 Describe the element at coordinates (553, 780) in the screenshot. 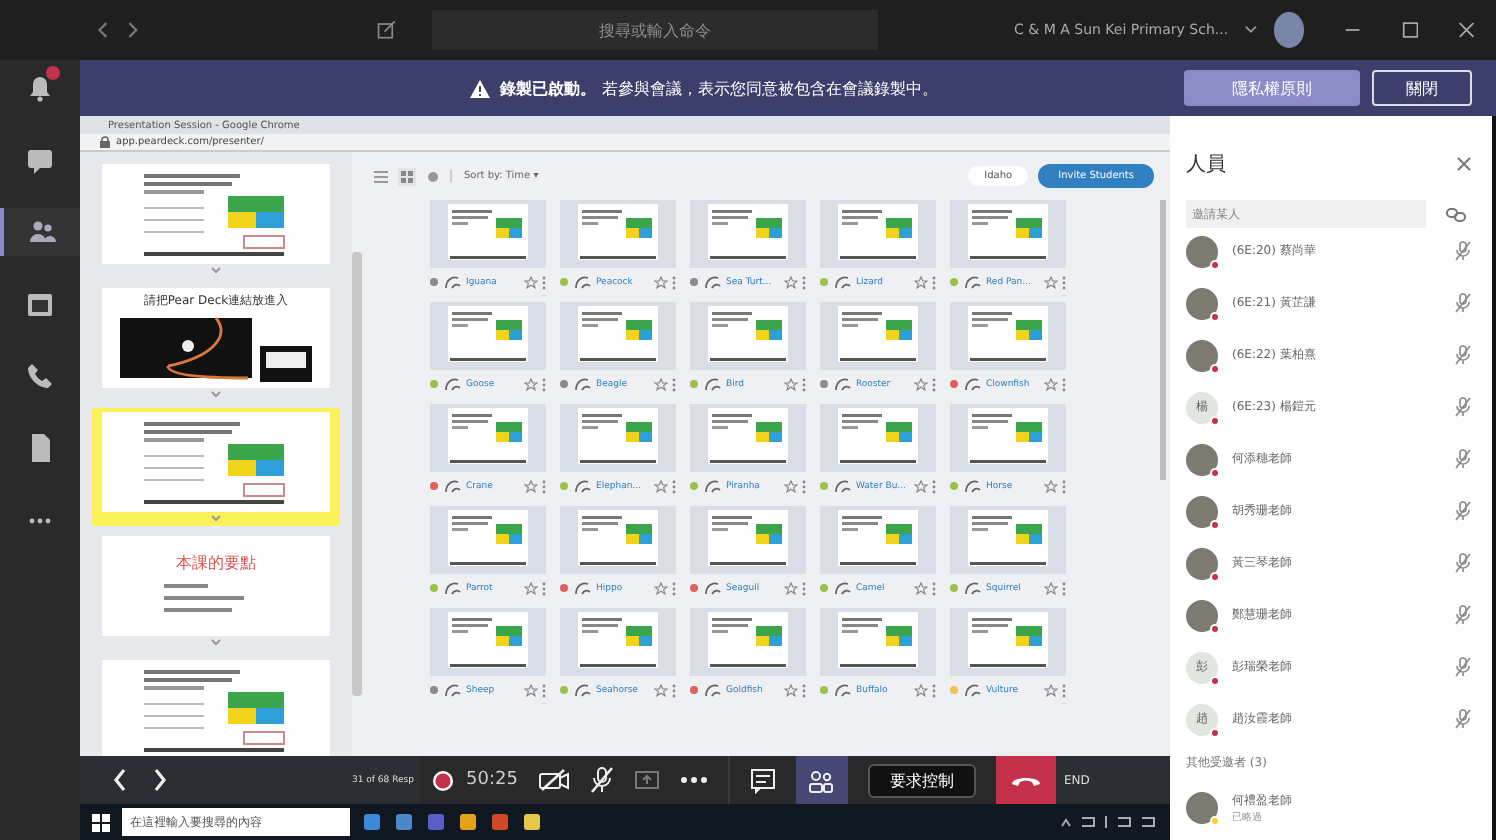

I see `camera-off-icon` at that location.